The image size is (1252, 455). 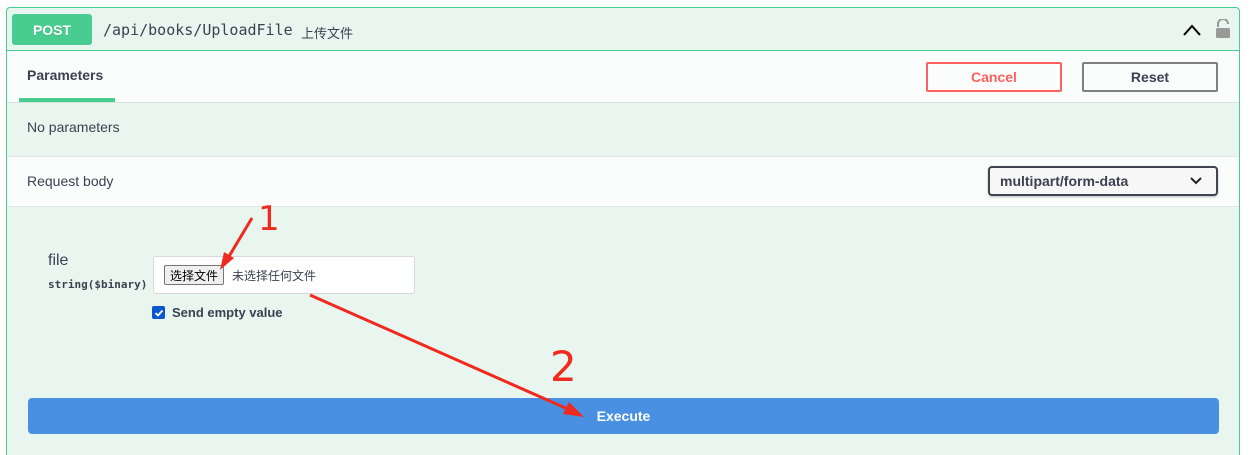 I want to click on file-input: 选择文件 未选择任何文件, so click(x=284, y=275).